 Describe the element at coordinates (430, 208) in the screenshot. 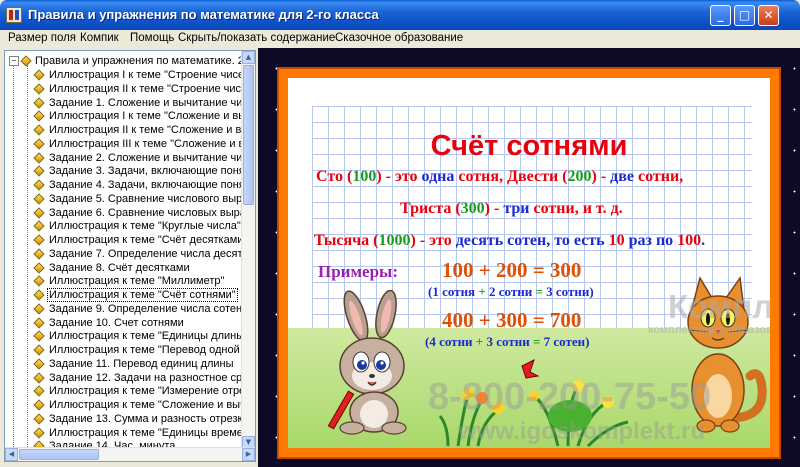

I see `text-fragment: Триста (` at that location.